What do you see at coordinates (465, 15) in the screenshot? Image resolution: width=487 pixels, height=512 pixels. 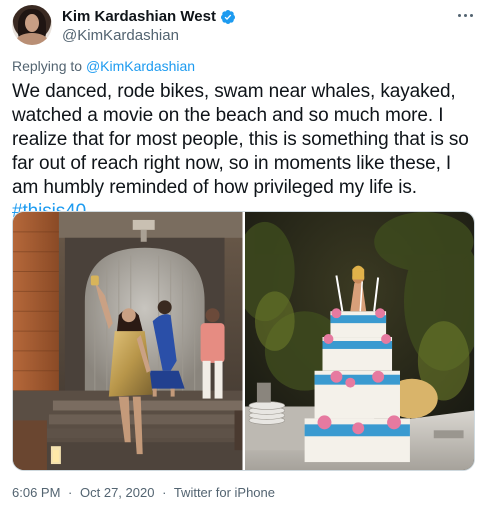 I see `more-options-icon` at bounding box center [465, 15].